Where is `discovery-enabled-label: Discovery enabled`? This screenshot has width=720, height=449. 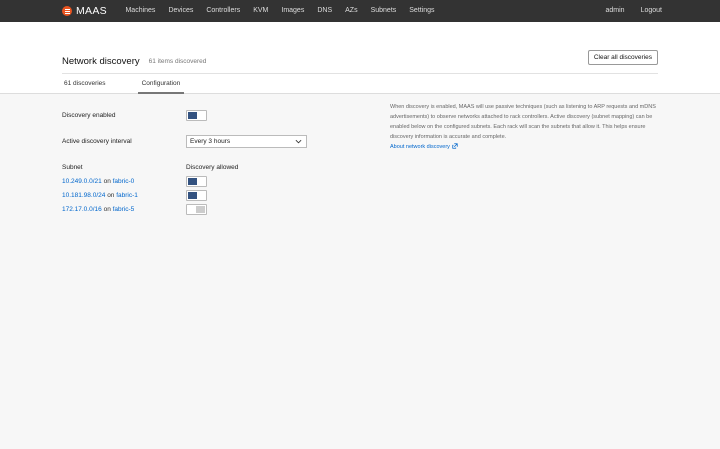 discovery-enabled-label: Discovery enabled is located at coordinates (89, 115).